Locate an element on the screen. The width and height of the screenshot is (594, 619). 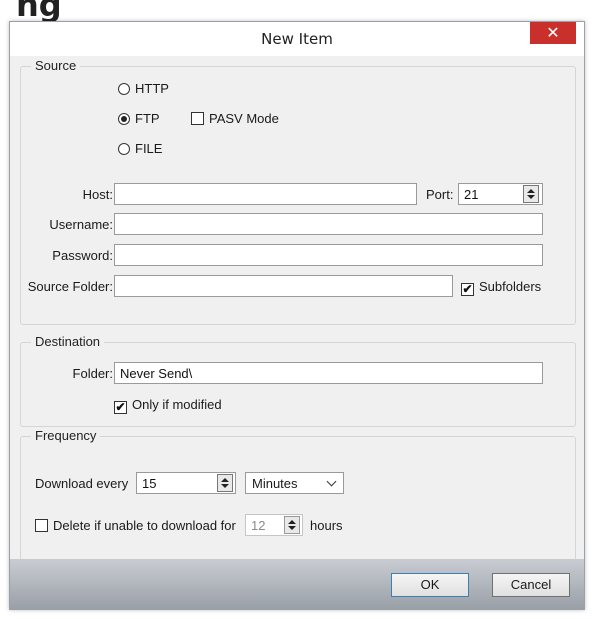
destination-group: Destination Folder: ✔ Only if modified is located at coordinates (298, 380).